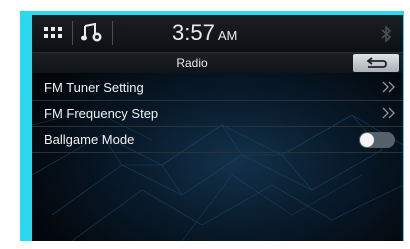 The height and width of the screenshot is (249, 410). I want to click on menu-item-label: Ballgame Mode, so click(89, 139).